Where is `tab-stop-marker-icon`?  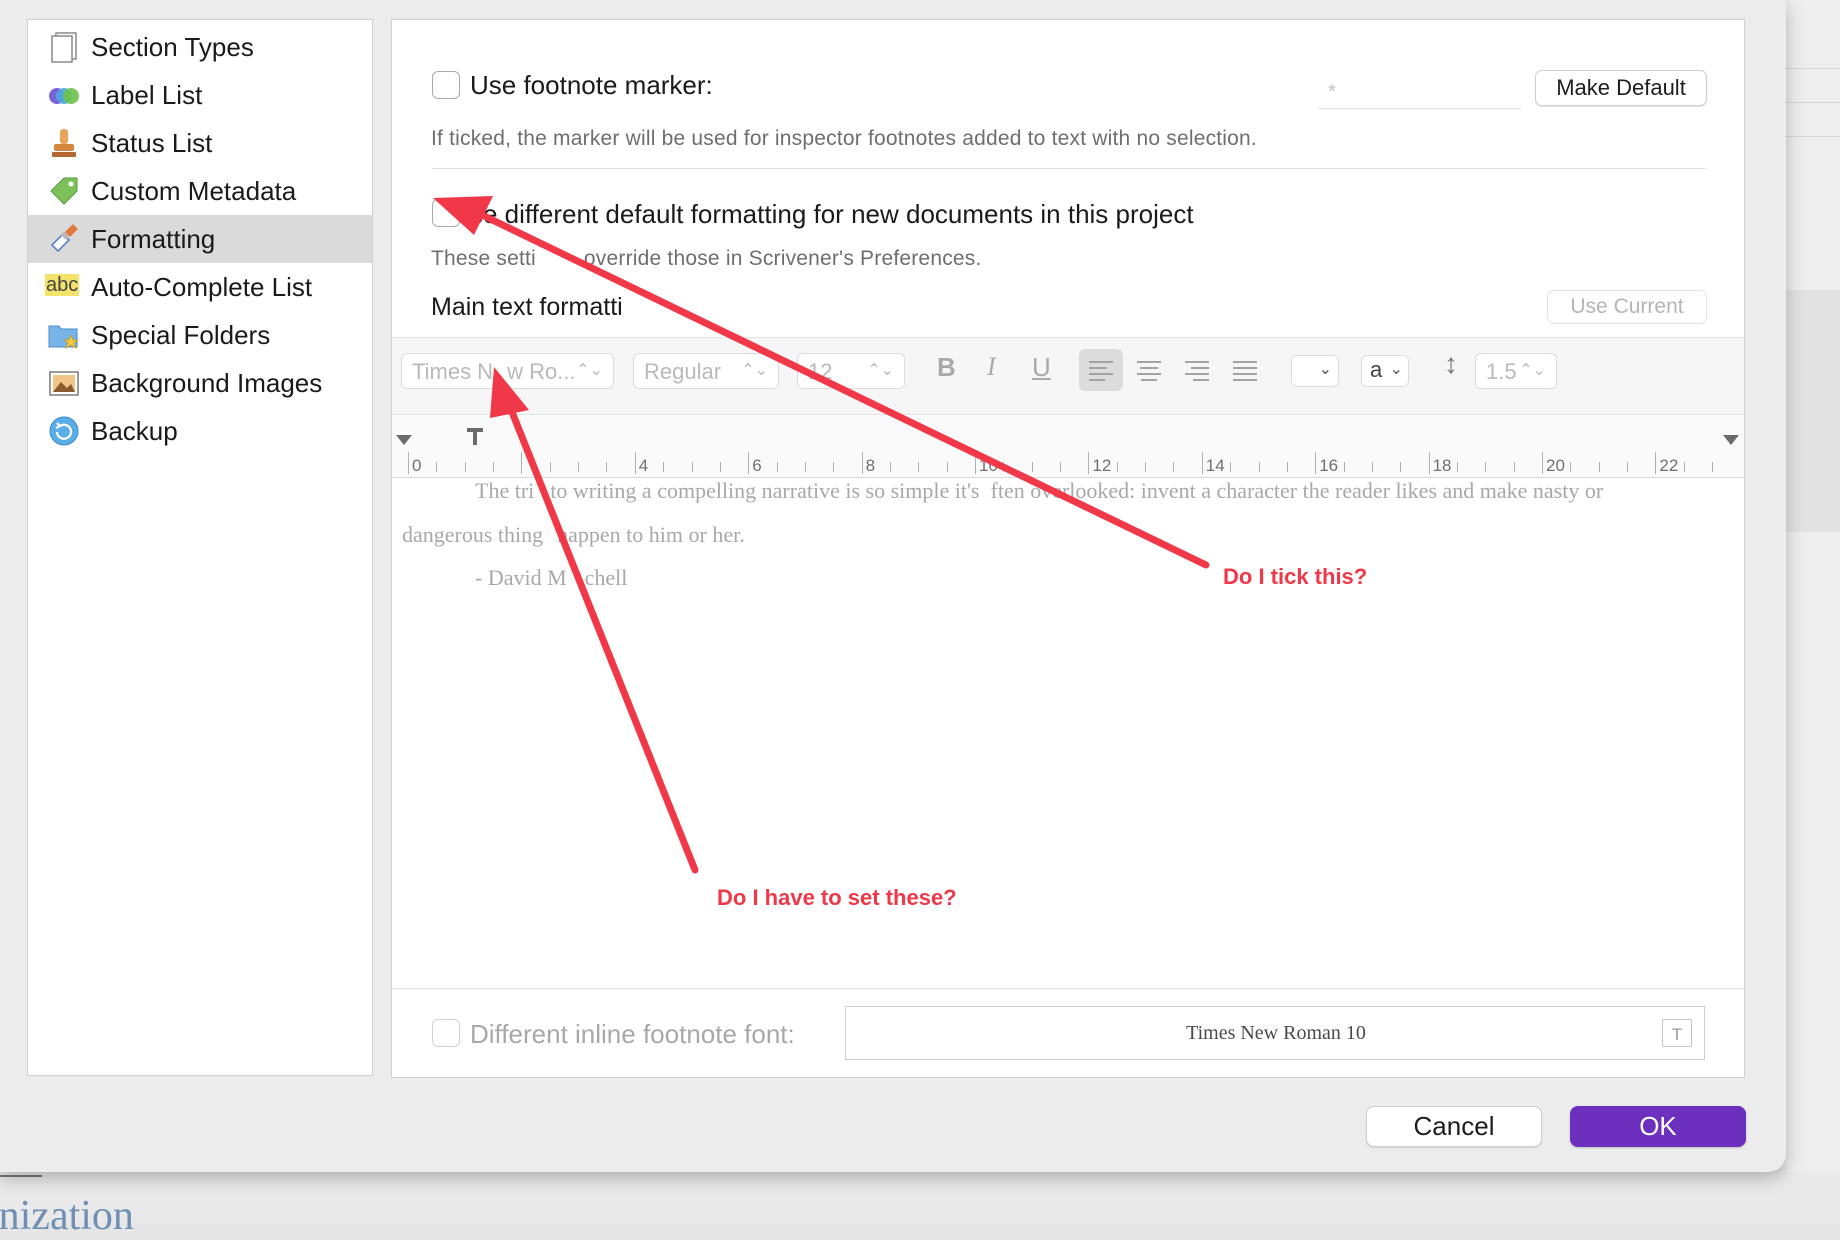
tab-stop-marker-icon is located at coordinates (476, 436).